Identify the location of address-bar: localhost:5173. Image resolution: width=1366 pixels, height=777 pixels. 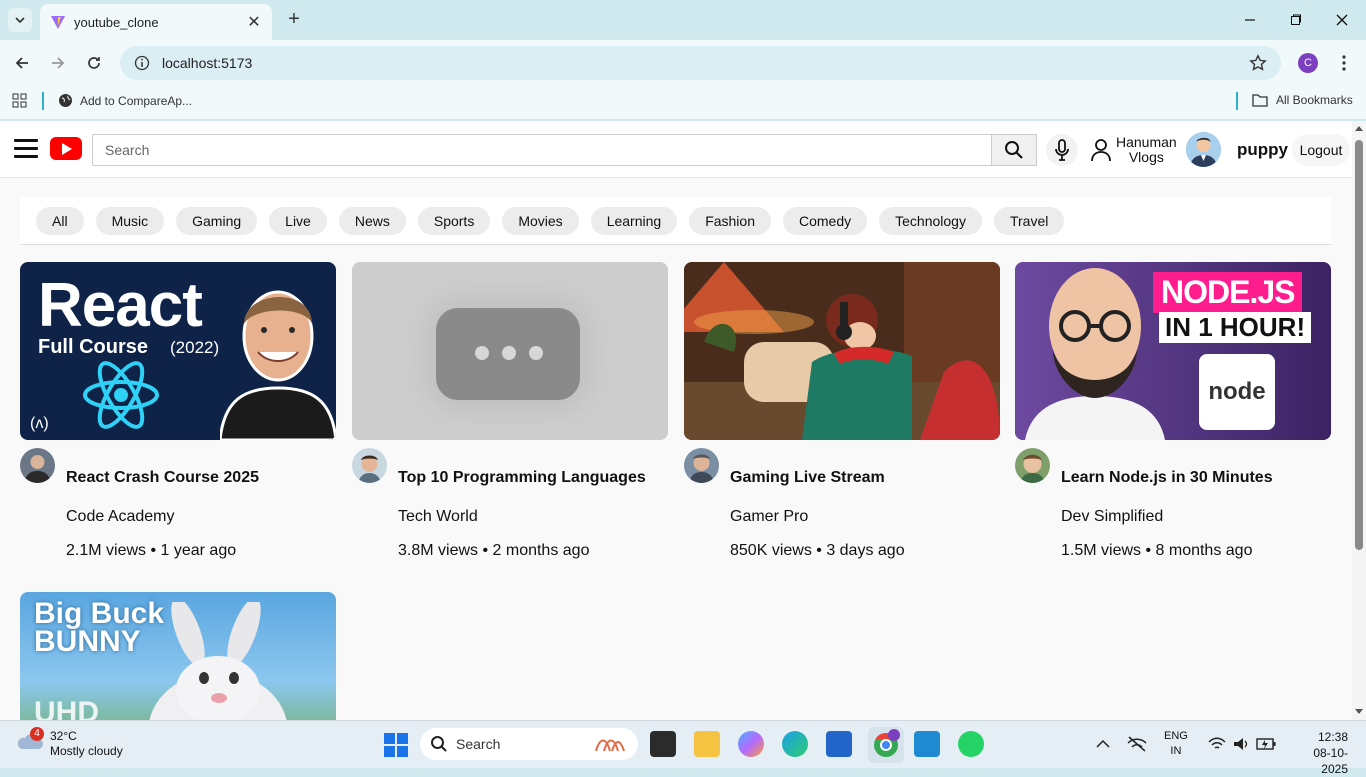
(700, 63).